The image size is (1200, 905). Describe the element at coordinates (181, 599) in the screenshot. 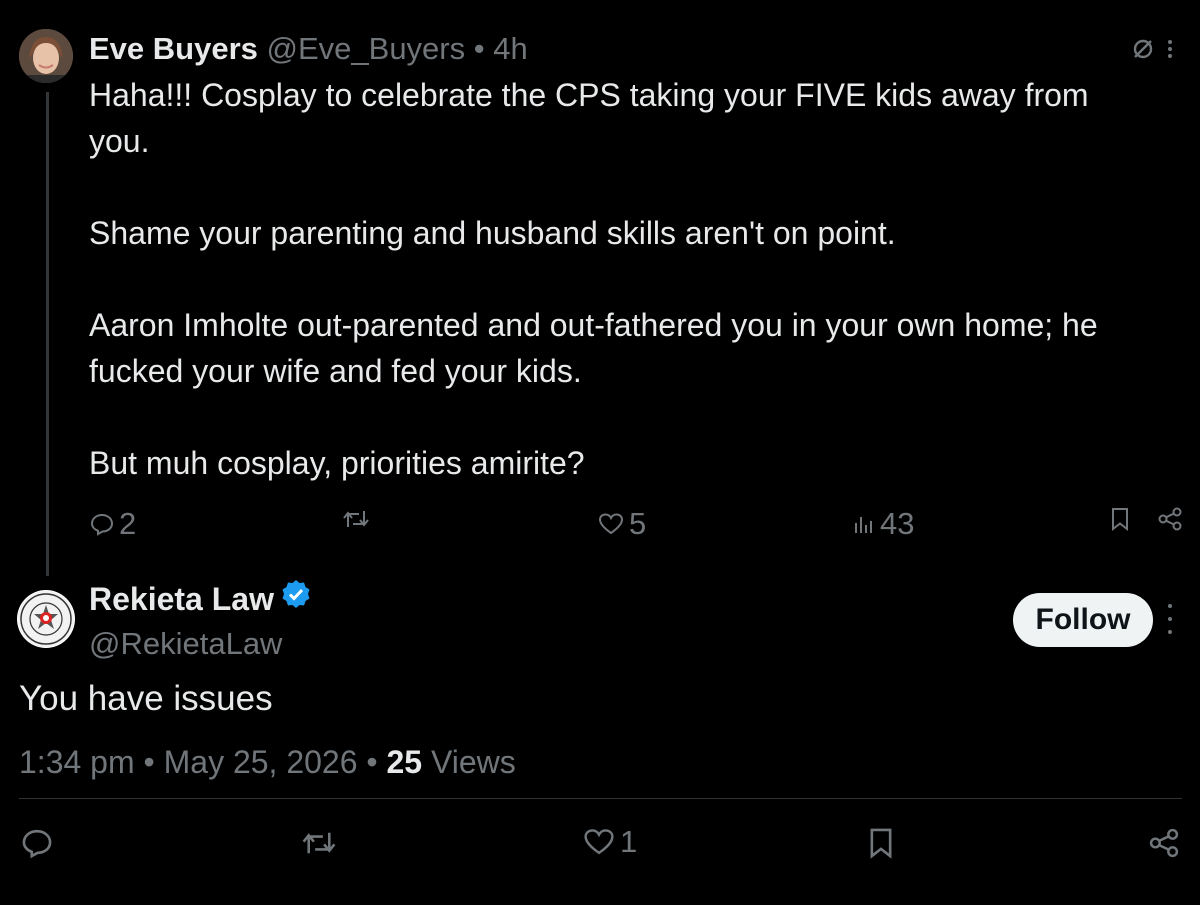

I see `rekieta-display-name: Rekieta Law` at that location.